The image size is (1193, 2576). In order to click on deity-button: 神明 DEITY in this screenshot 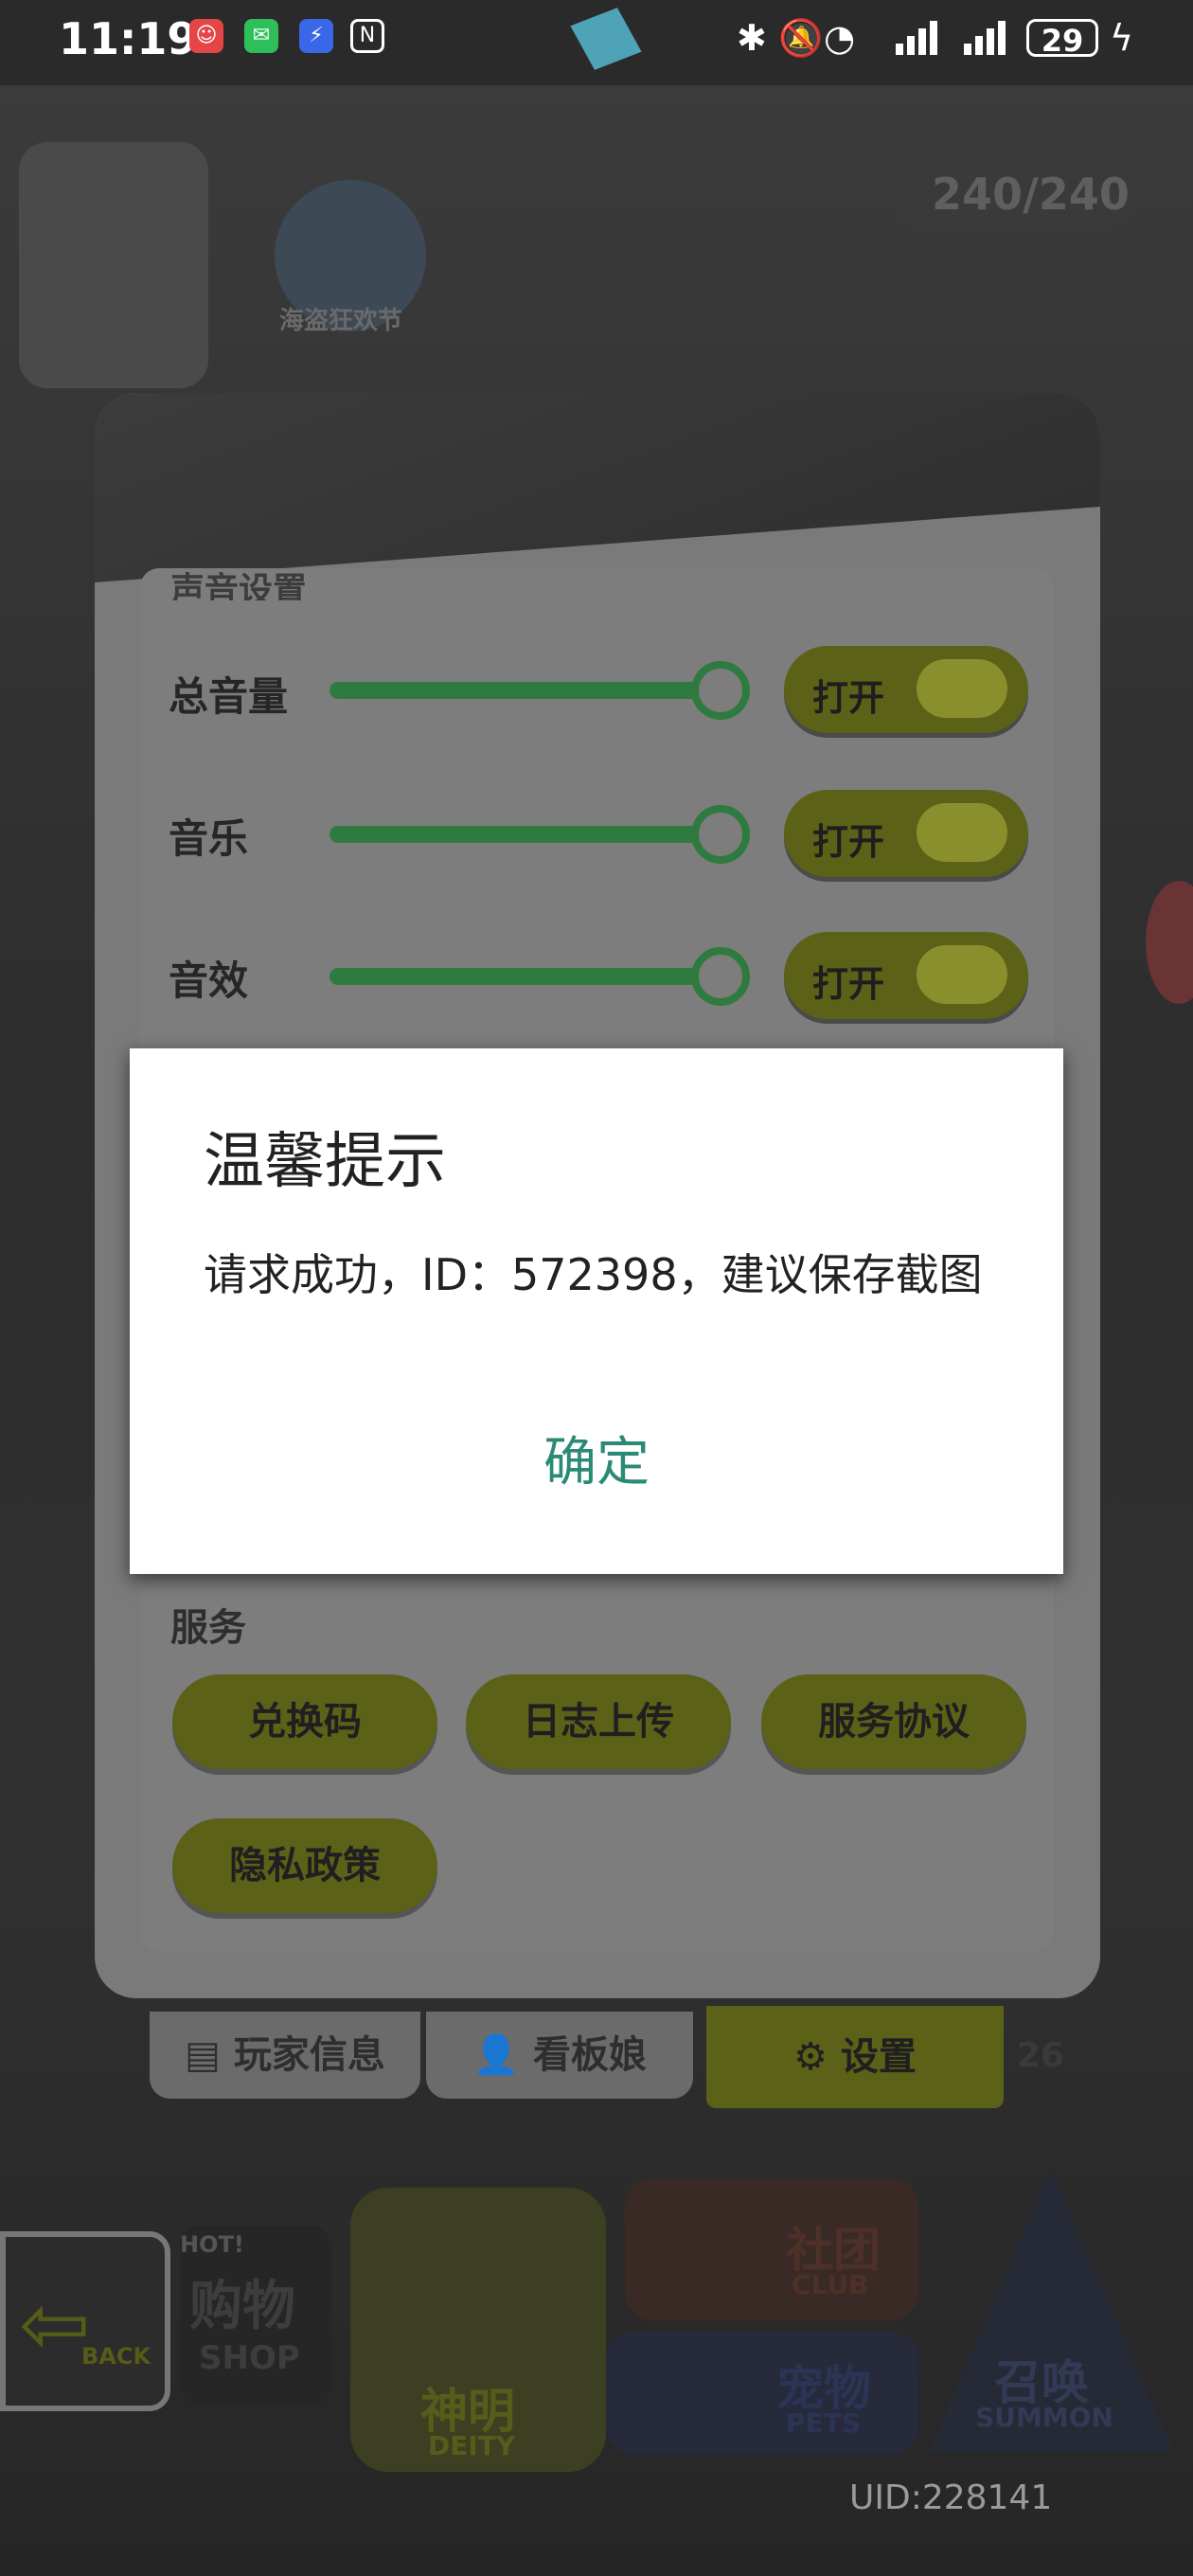, I will do `click(478, 2330)`.